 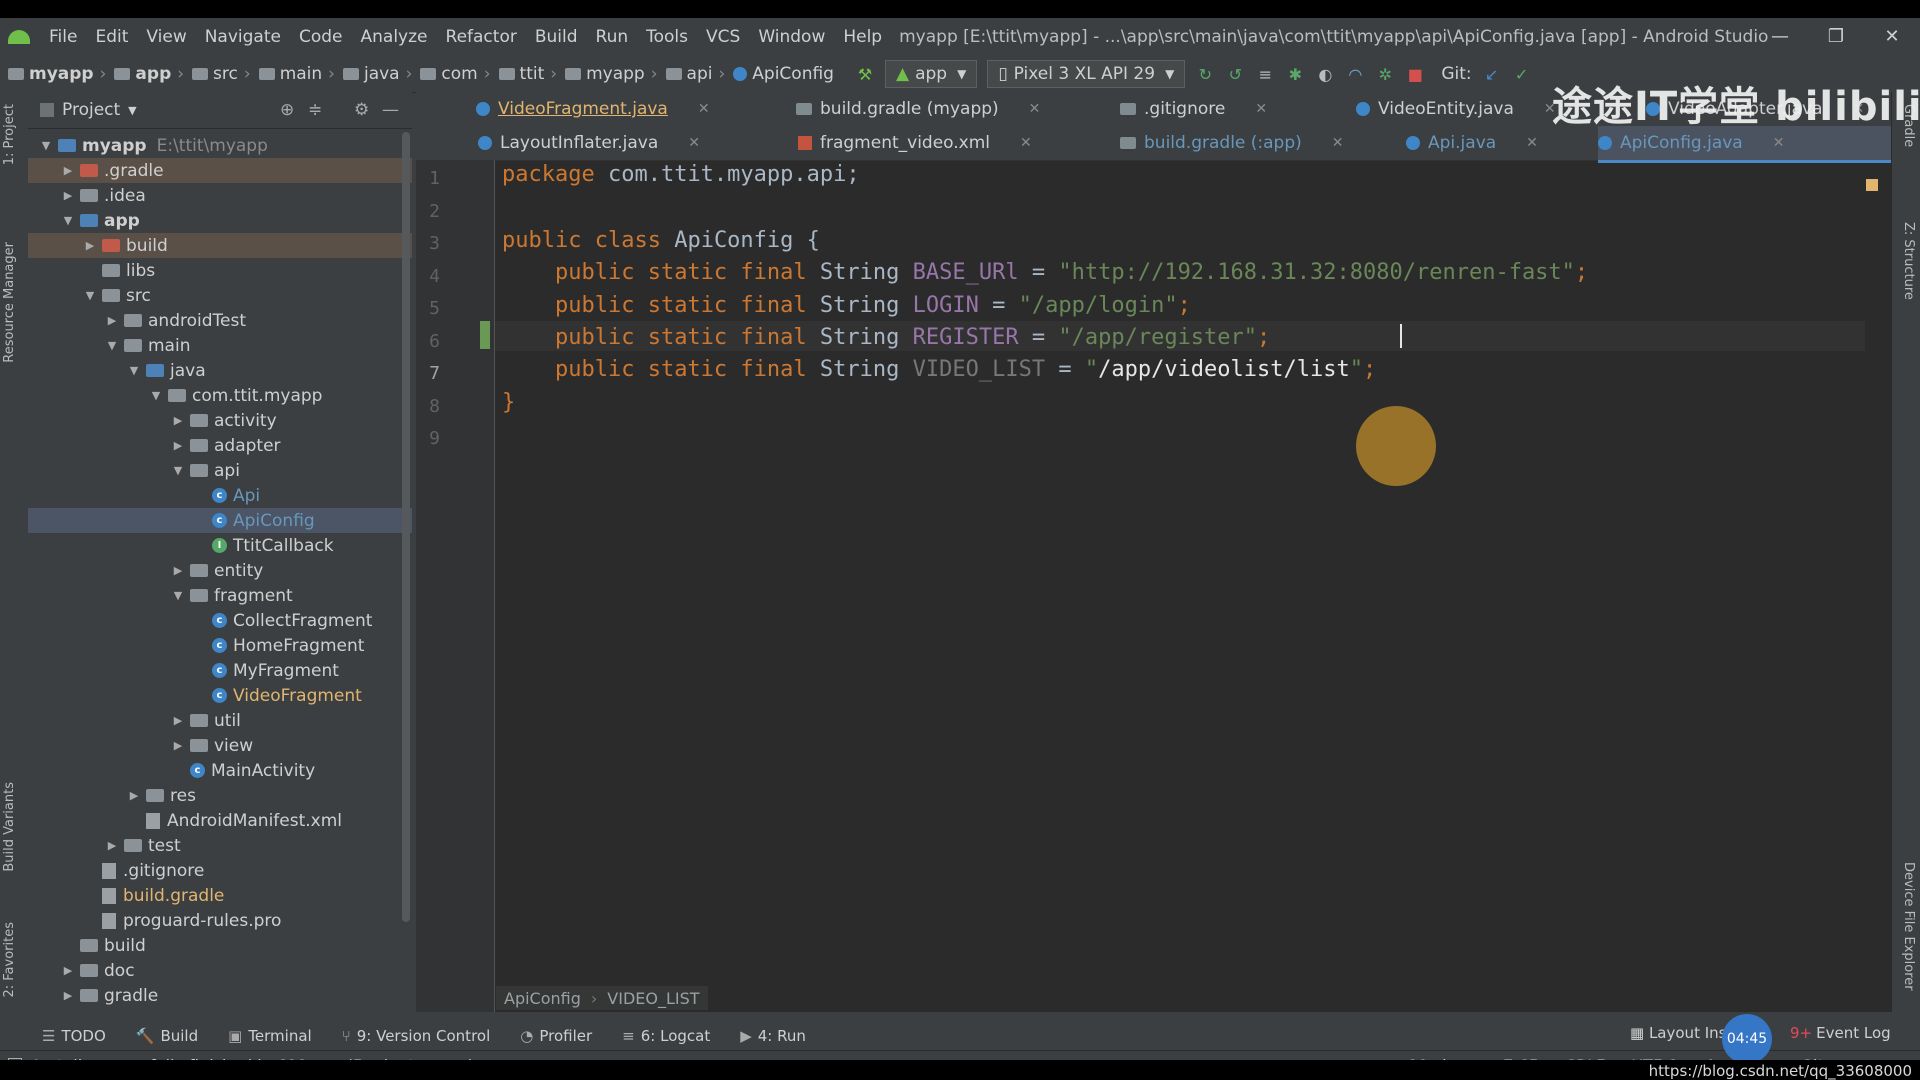 I want to click on tree-node: ▶ adapter, so click(x=220, y=445).